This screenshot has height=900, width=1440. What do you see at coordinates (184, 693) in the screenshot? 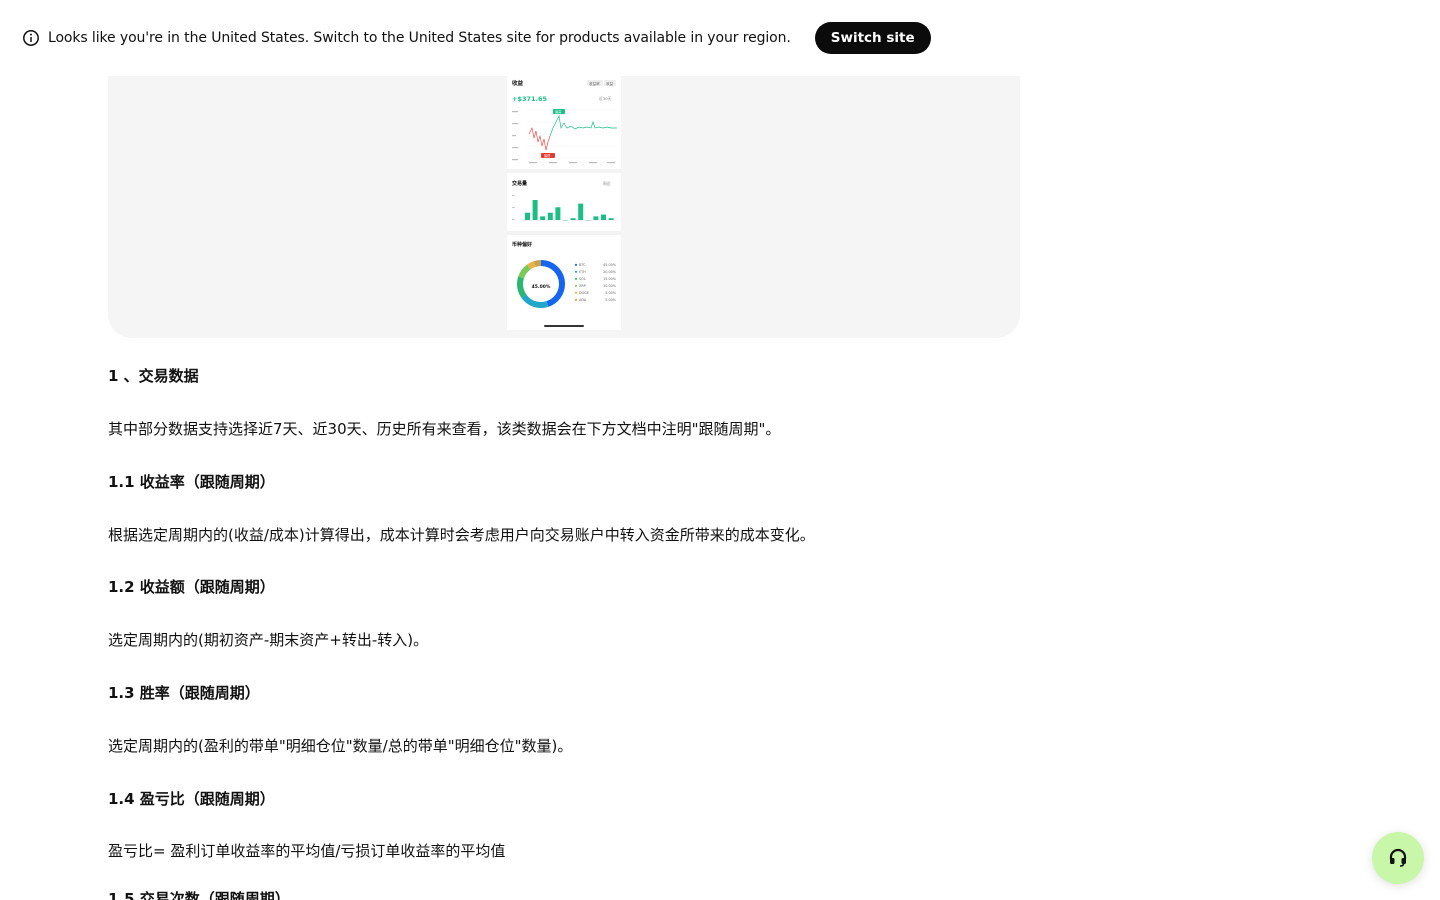
I see `section-heading-win-rate: 1.3 胜率（跟随周期）` at bounding box center [184, 693].